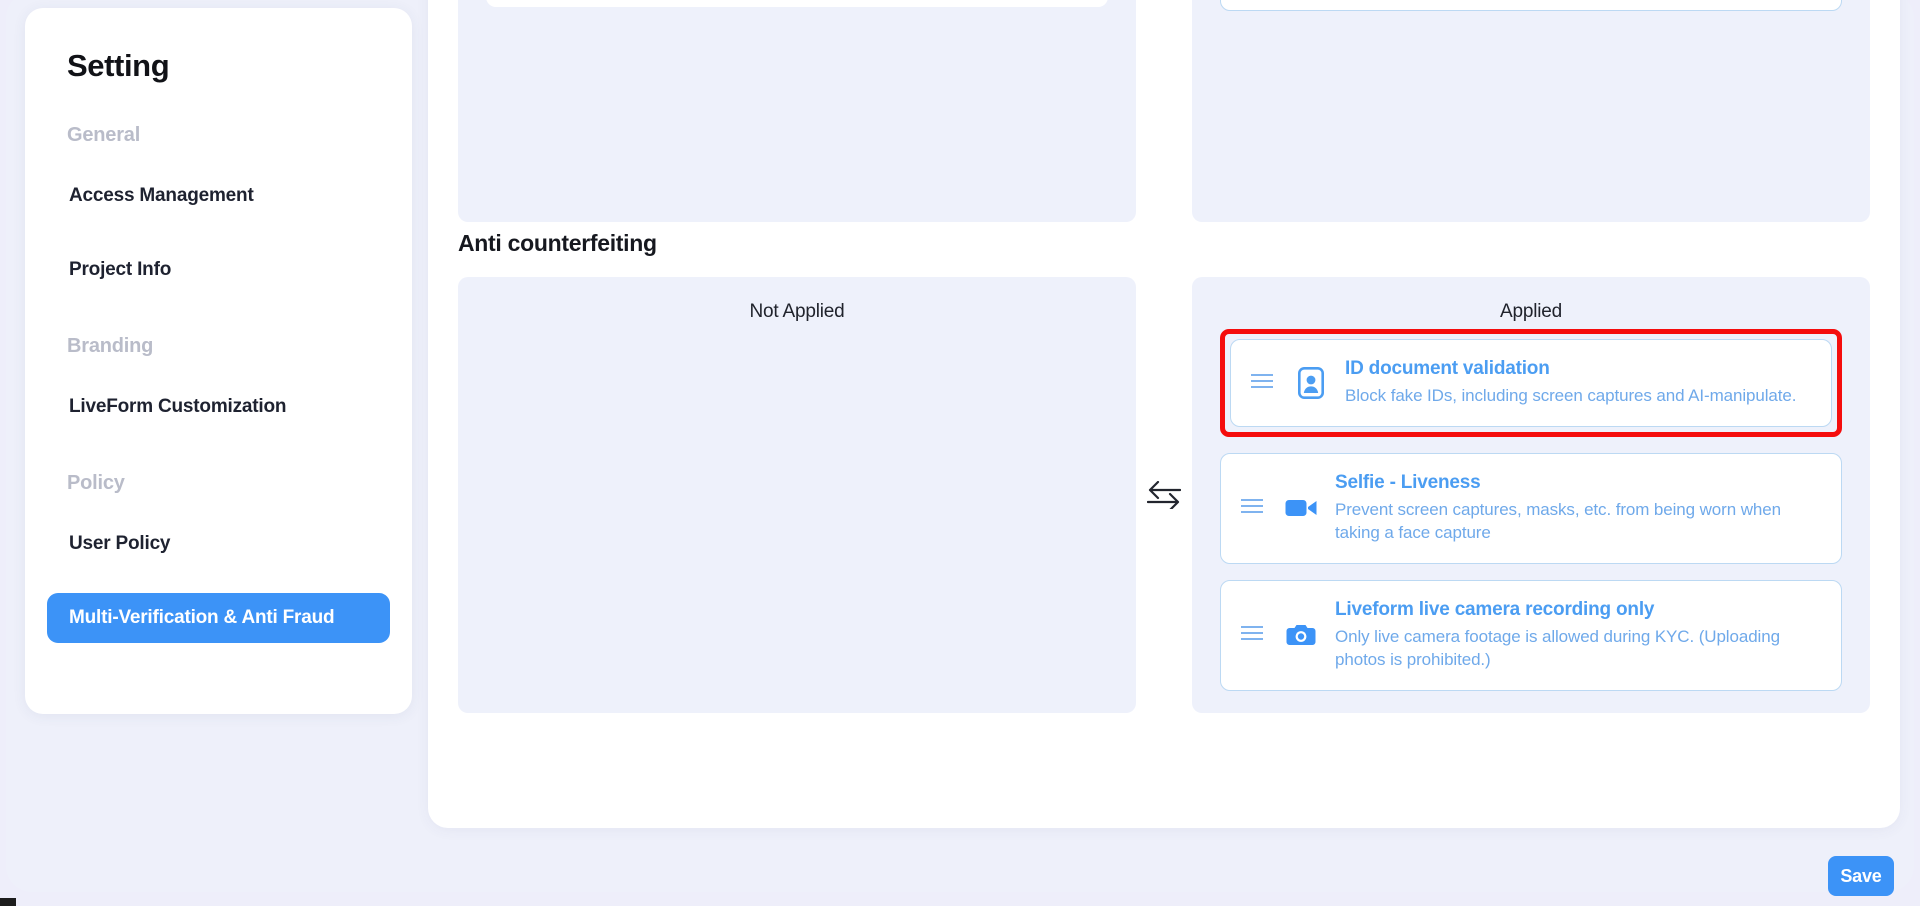  What do you see at coordinates (104, 135) in the screenshot?
I see `nav-group-label-general: General` at bounding box center [104, 135].